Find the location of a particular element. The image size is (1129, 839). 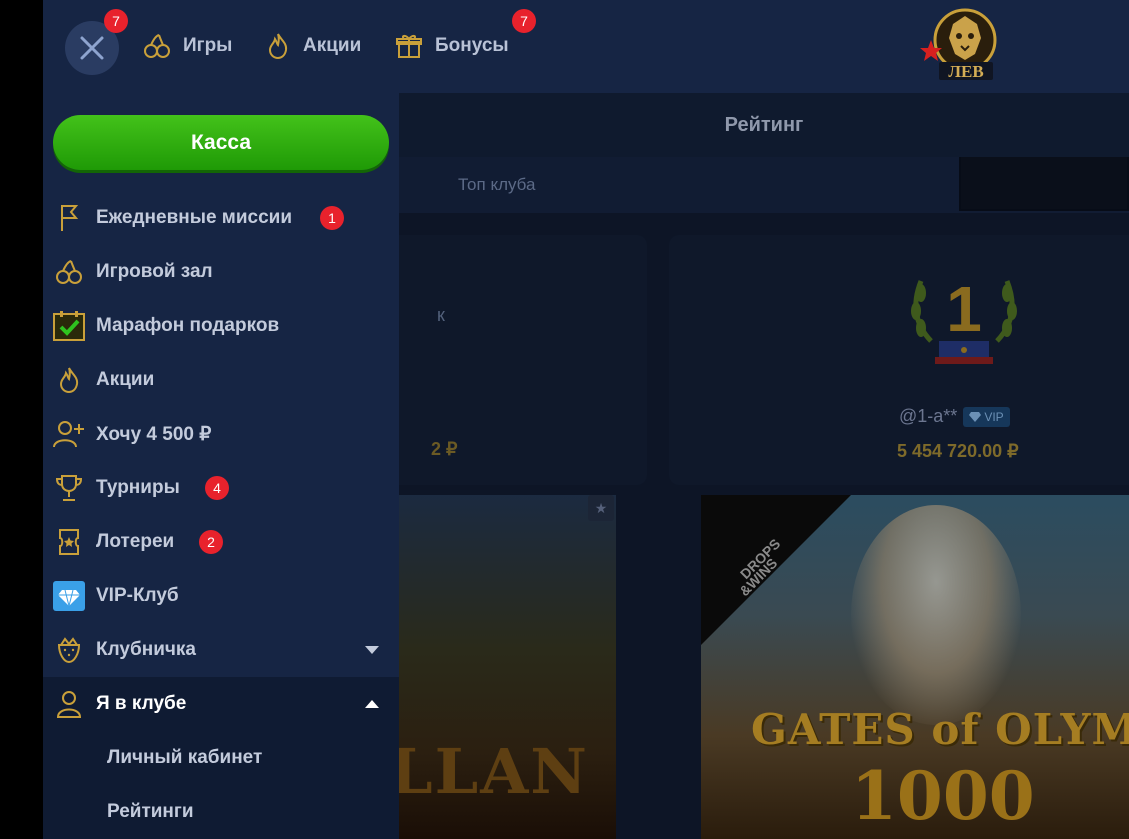

menu-item-lotteries: Лотереи 2 is located at coordinates (221, 542).